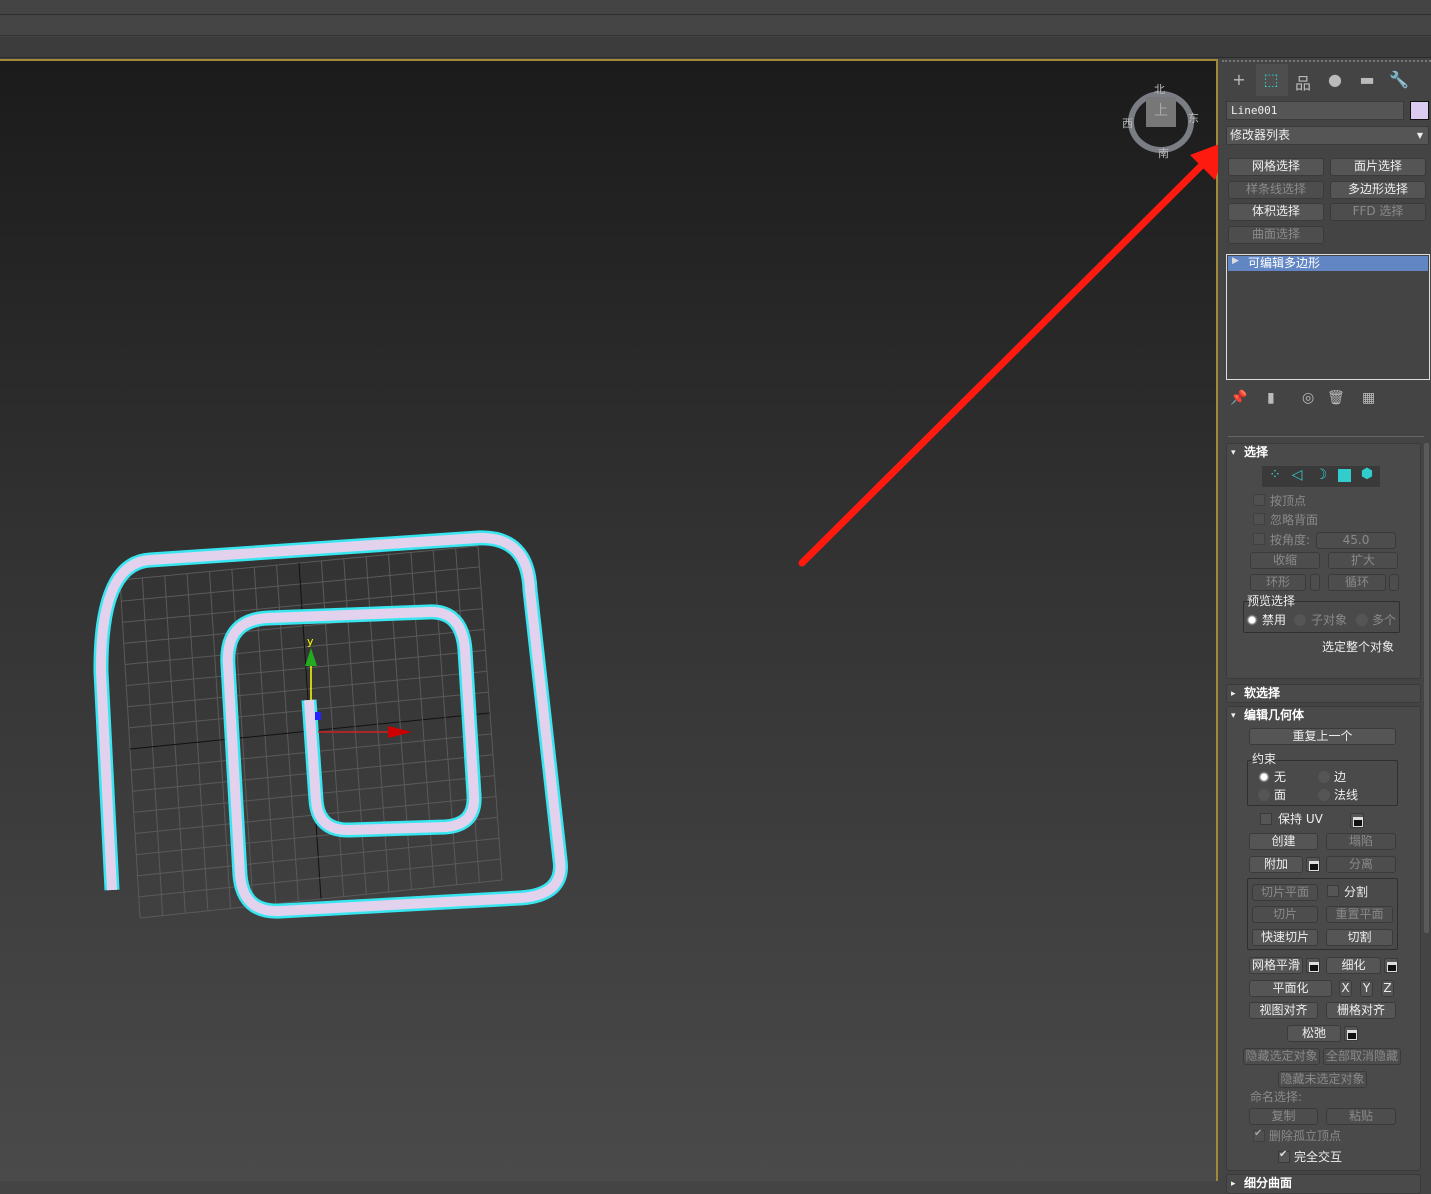 The image size is (1431, 1194). Describe the element at coordinates (1357, 820) in the screenshot. I see `preserve-uv-settings` at that location.